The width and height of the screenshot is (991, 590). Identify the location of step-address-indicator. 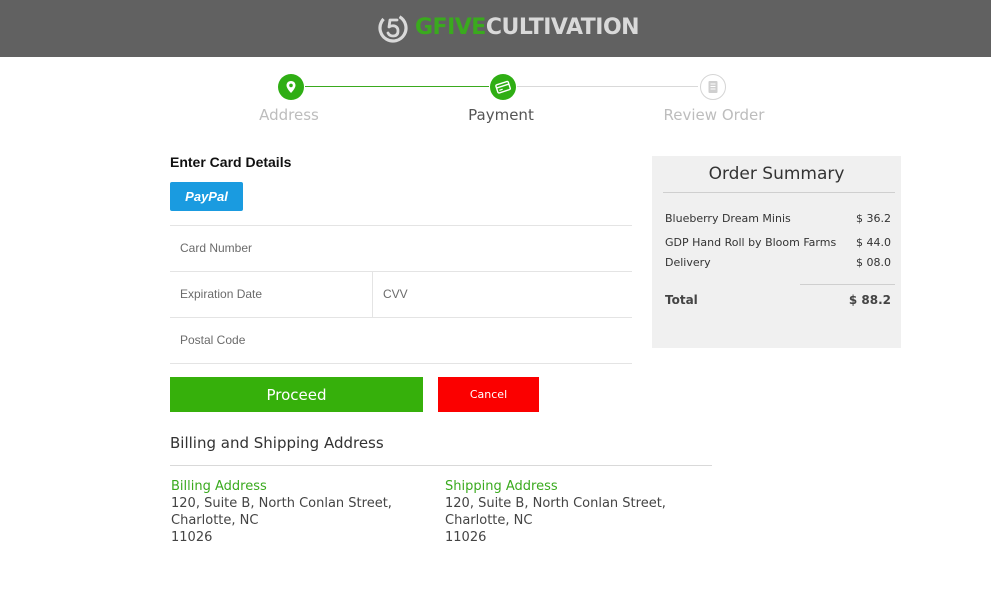
(291, 87).